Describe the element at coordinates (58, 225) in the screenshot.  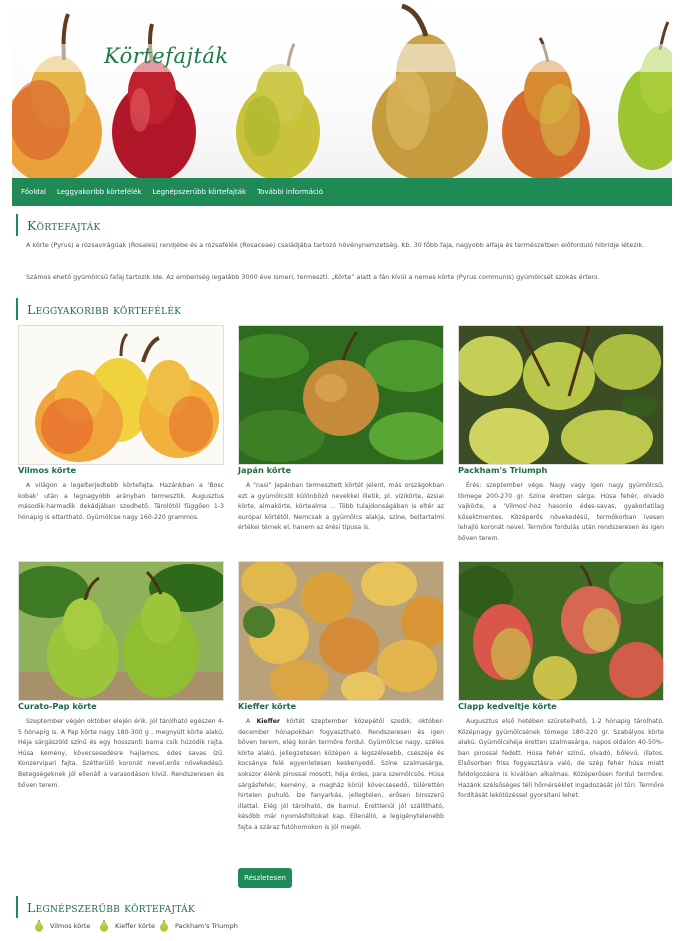
I see `intro-heading: Körtefajták` at that location.